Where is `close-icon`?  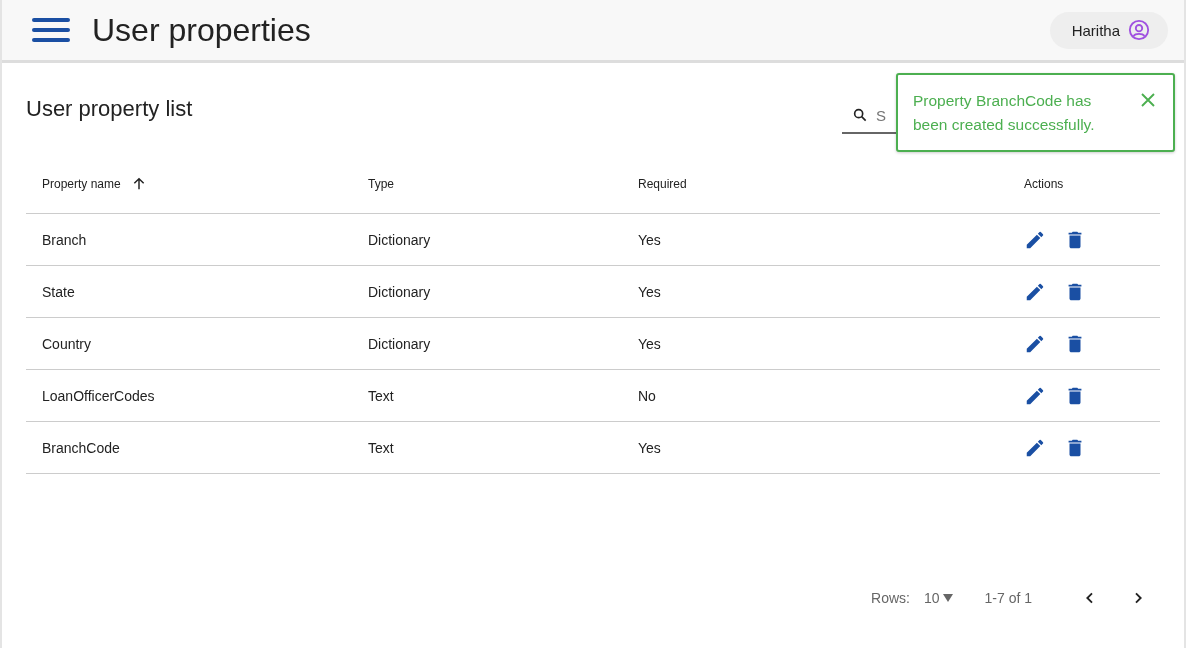 close-icon is located at coordinates (1148, 100).